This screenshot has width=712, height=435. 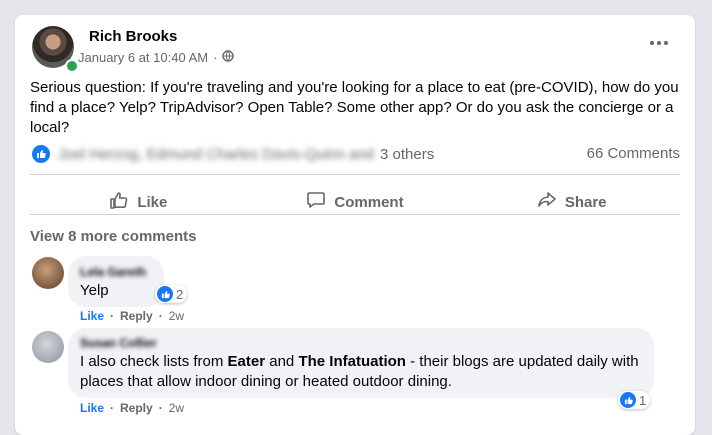 What do you see at coordinates (316, 202) in the screenshot?
I see `comment-icon` at bounding box center [316, 202].